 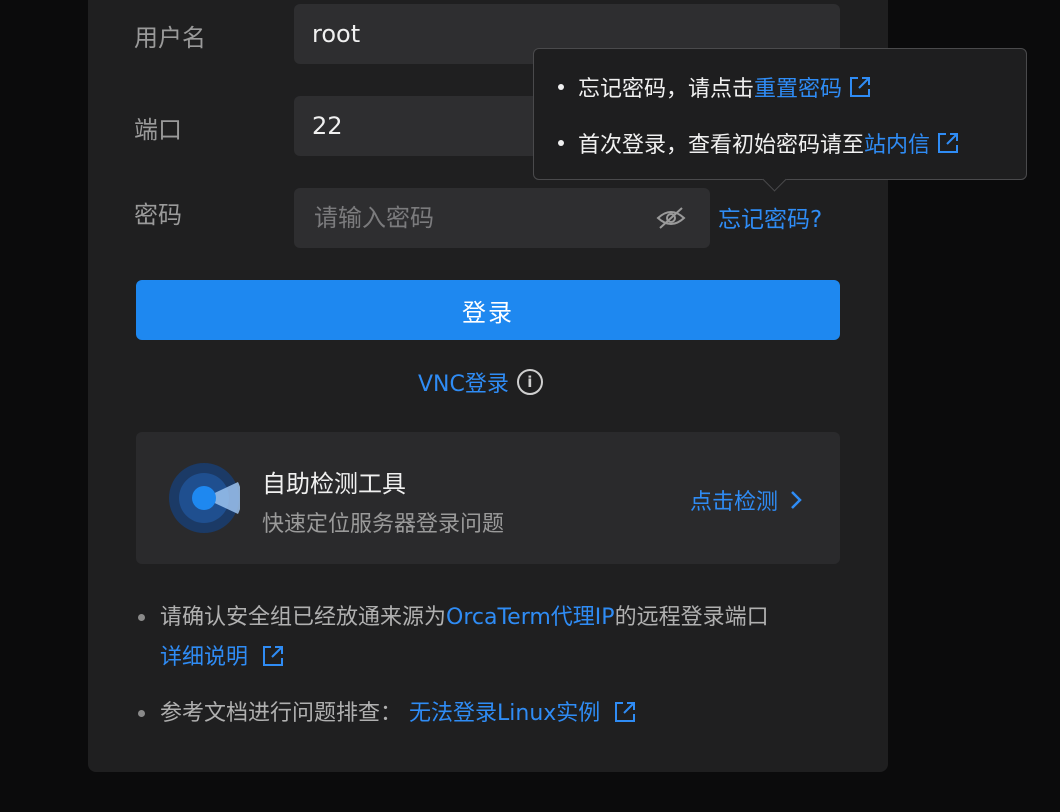 What do you see at coordinates (170, 38) in the screenshot?
I see `username-label: 用户名` at bounding box center [170, 38].